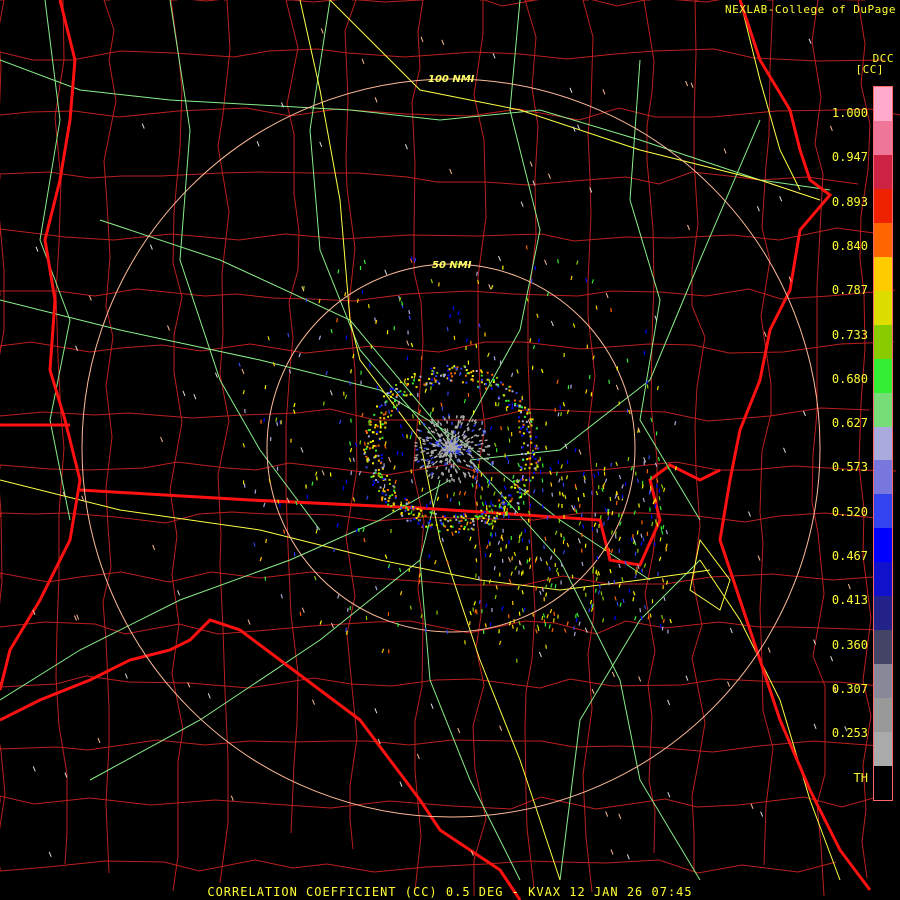 The width and height of the screenshot is (900, 900). I want to click on color-scale-tick-label: 0.733, so click(849, 334).